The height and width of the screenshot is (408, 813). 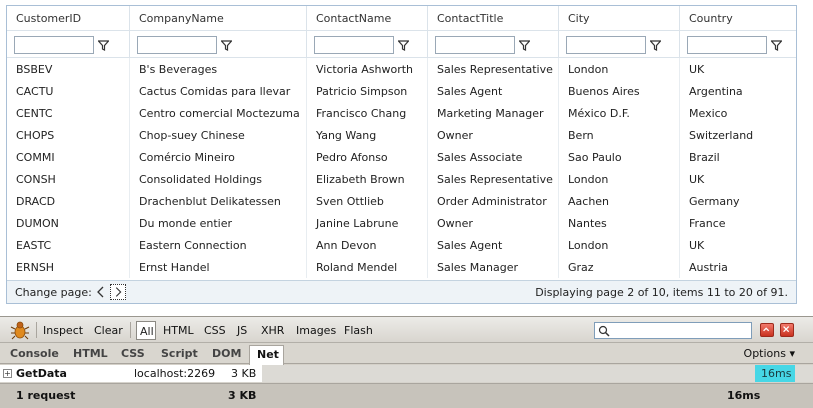 What do you see at coordinates (226, 353) in the screenshot?
I see `tab-dom: DOM` at bounding box center [226, 353].